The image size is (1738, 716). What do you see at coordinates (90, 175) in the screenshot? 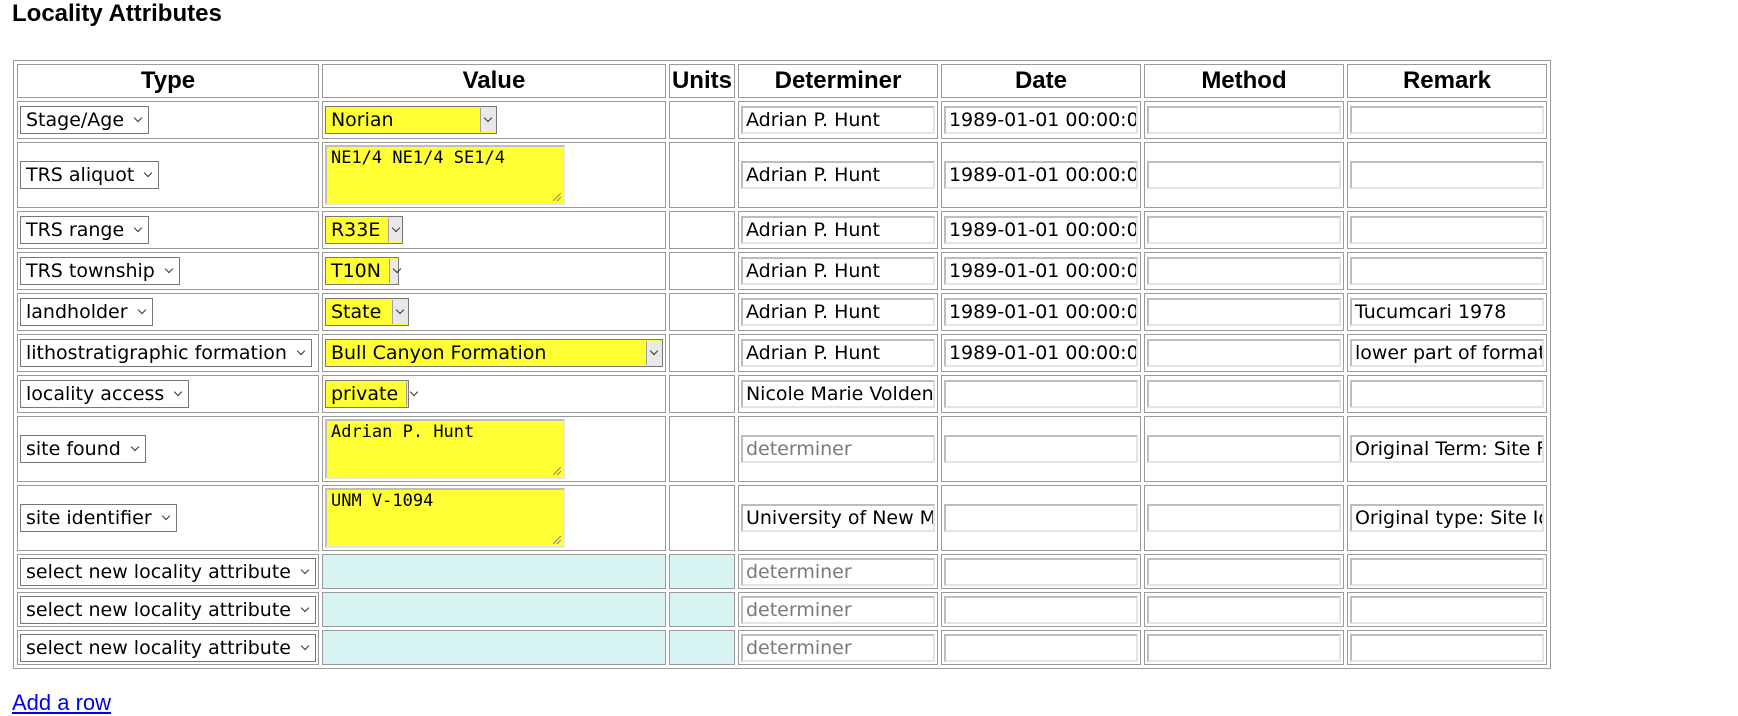
I see `type-select: TRS aliquot` at bounding box center [90, 175].